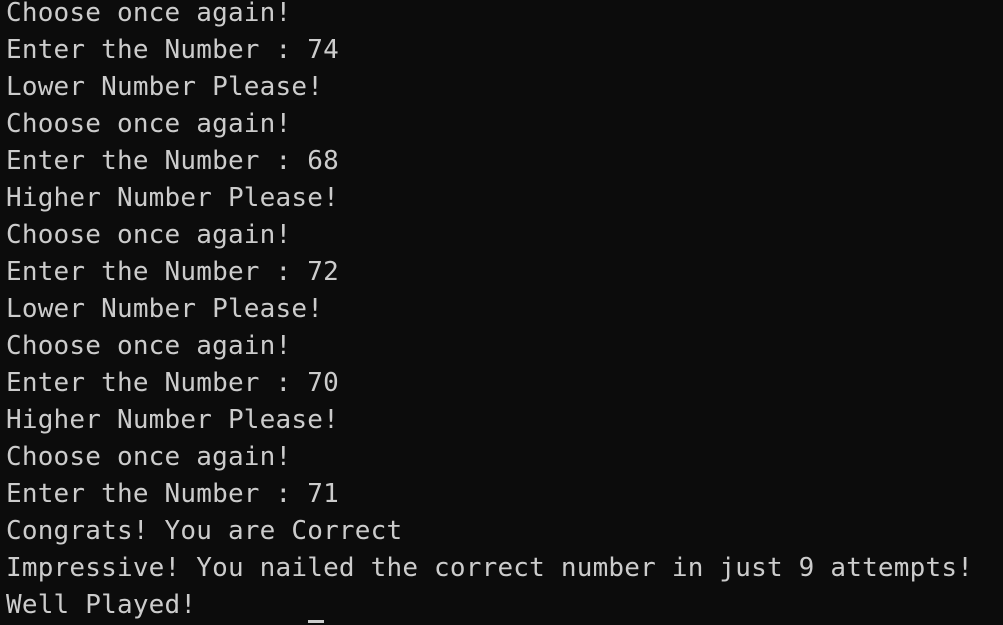 This screenshot has height=625, width=1003. Describe the element at coordinates (101, 605) in the screenshot. I see `output-line: Well Played!` at that location.